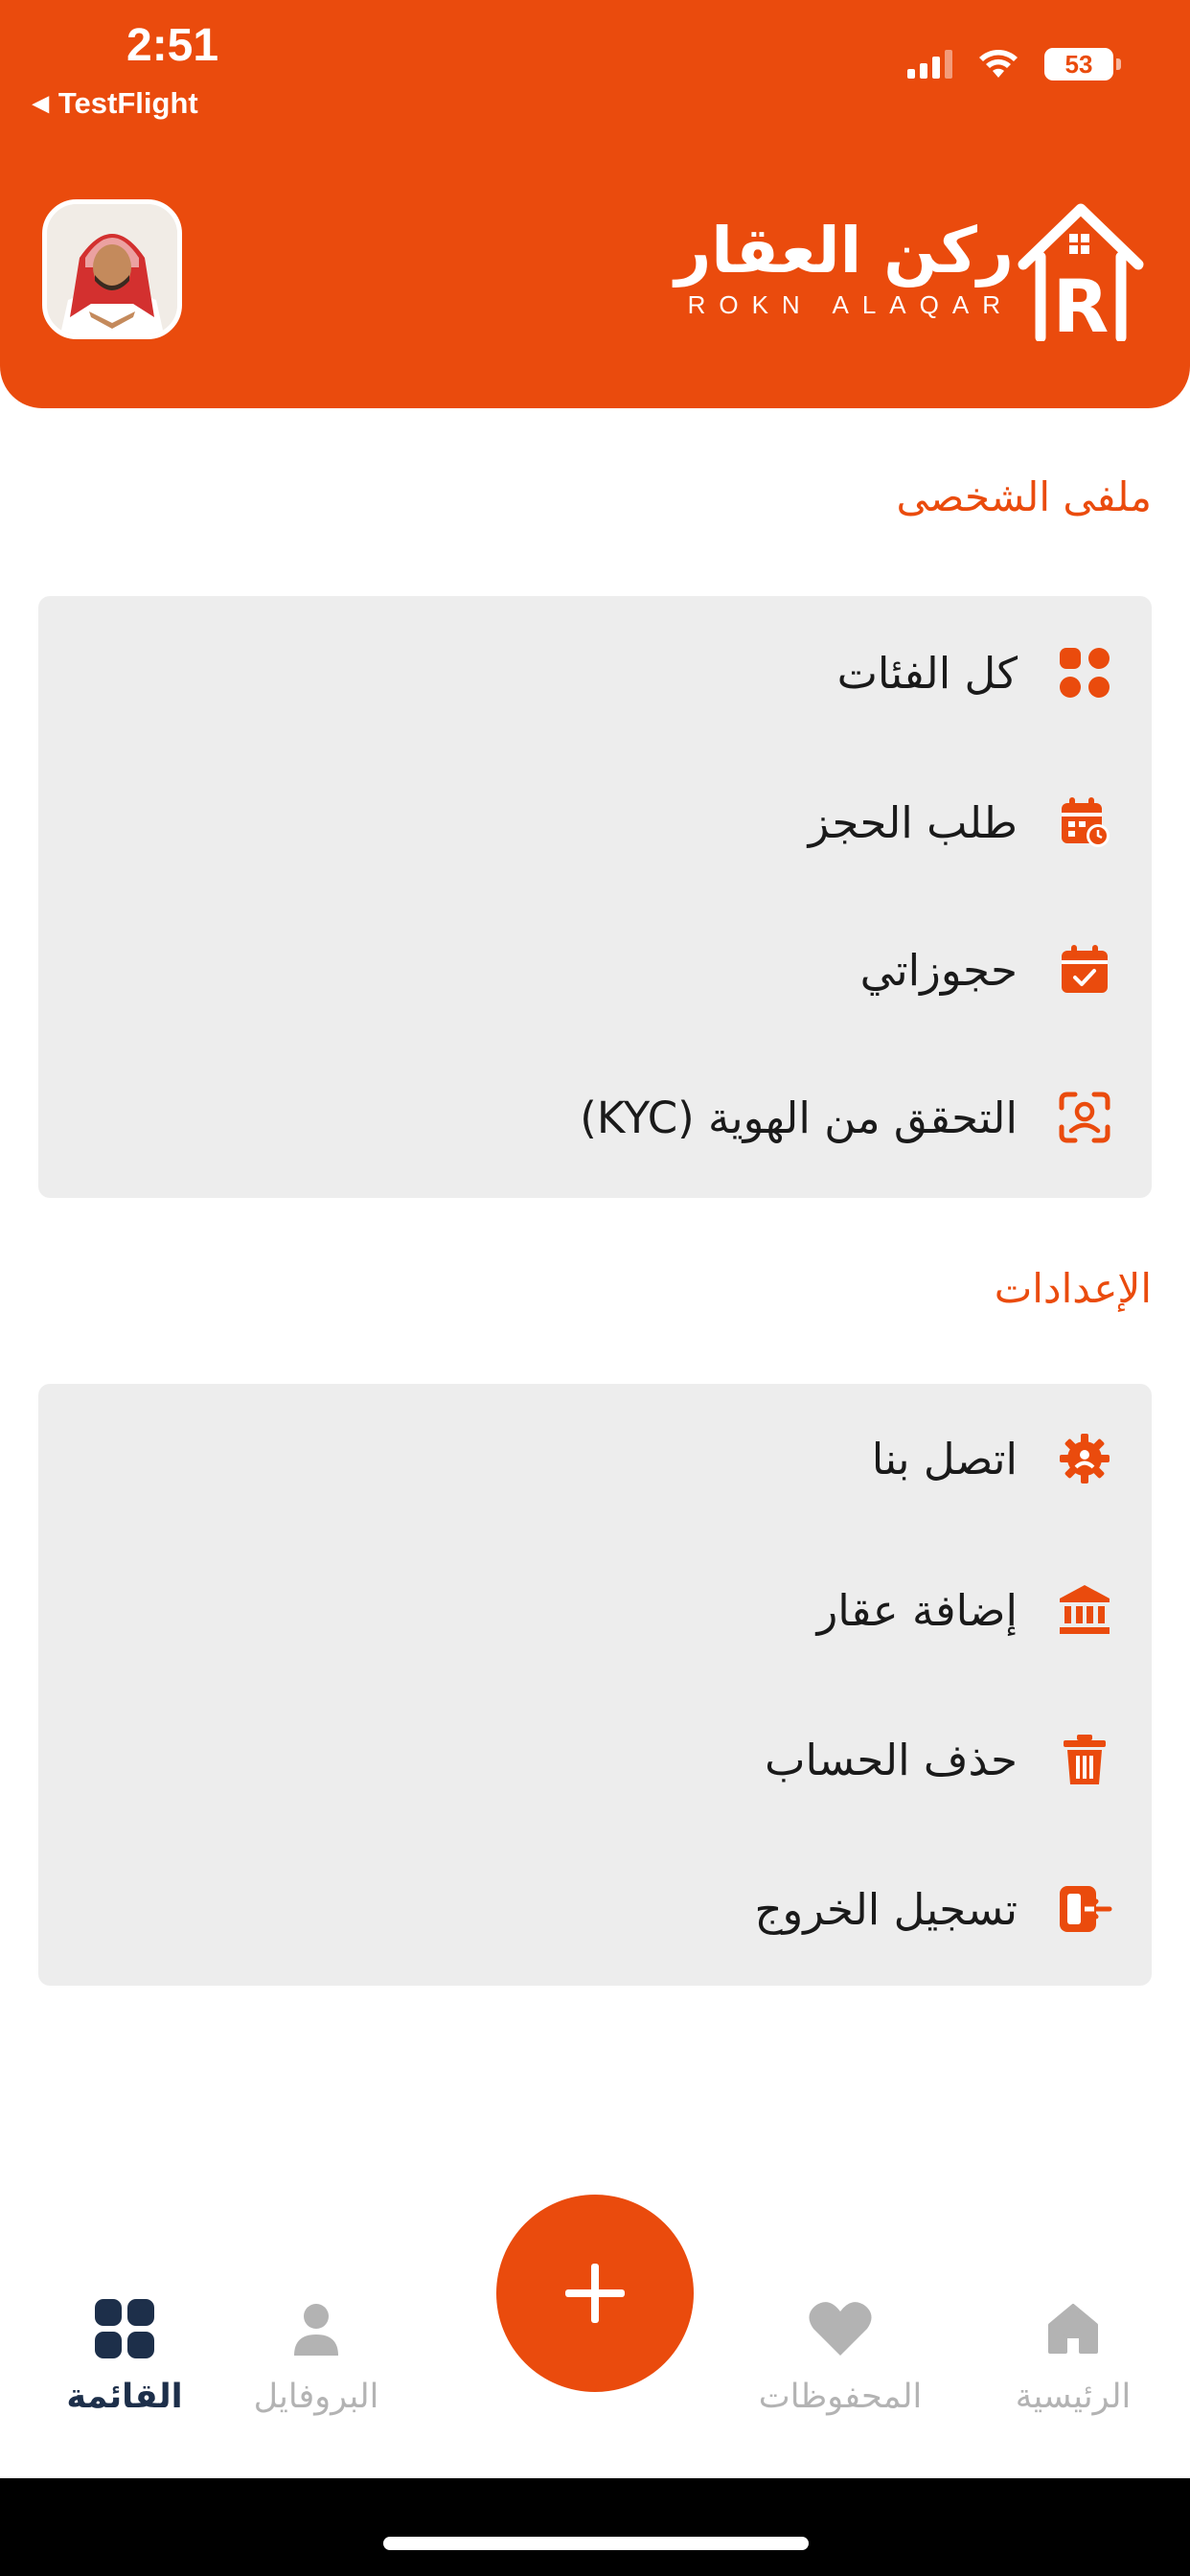 This screenshot has width=1190, height=2576. What do you see at coordinates (1073, 2397) in the screenshot?
I see `nav-label: الرئيسية` at bounding box center [1073, 2397].